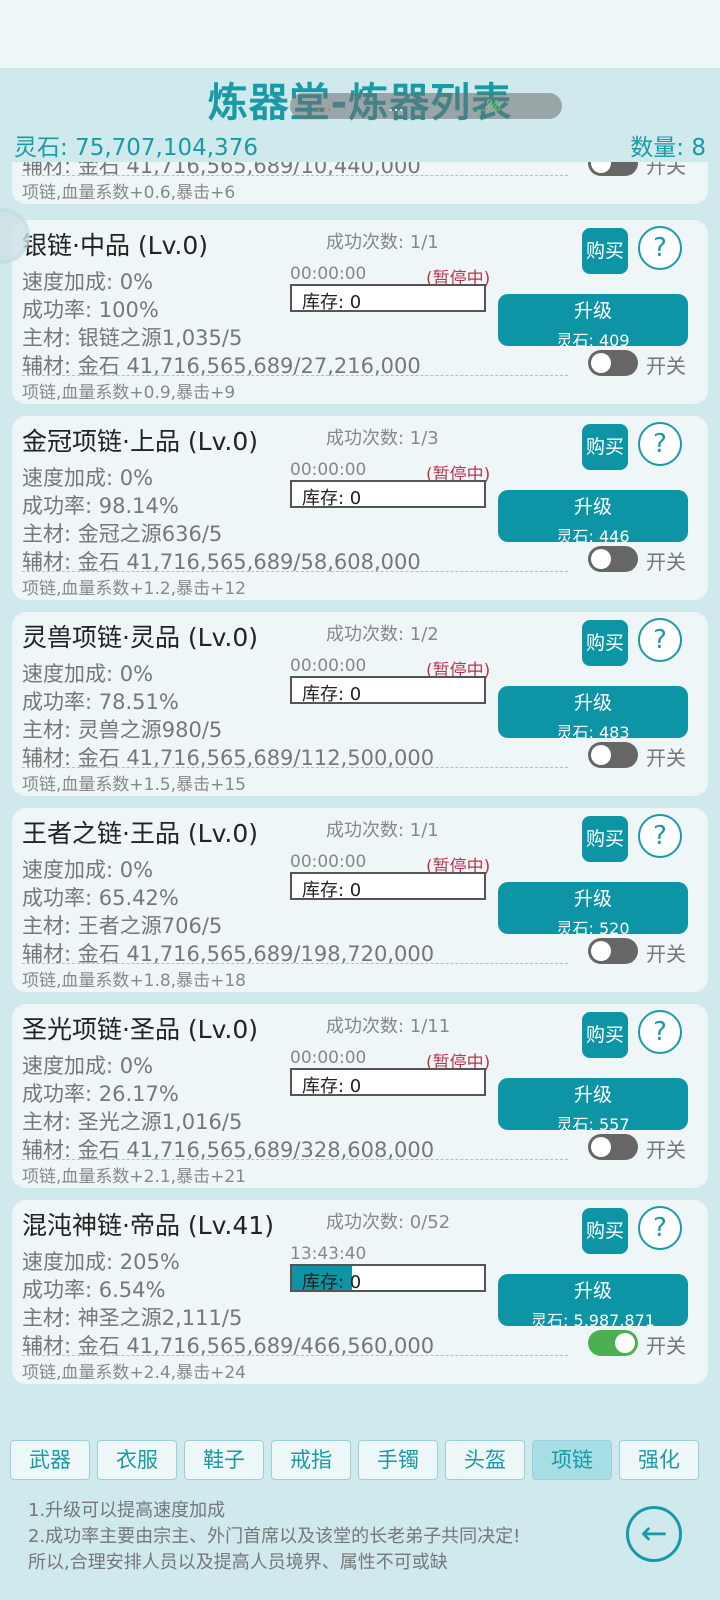 Image resolution: width=720 pixels, height=1600 pixels. I want to click on card-success-count: 成功次数: 1/11, so click(388, 1026).